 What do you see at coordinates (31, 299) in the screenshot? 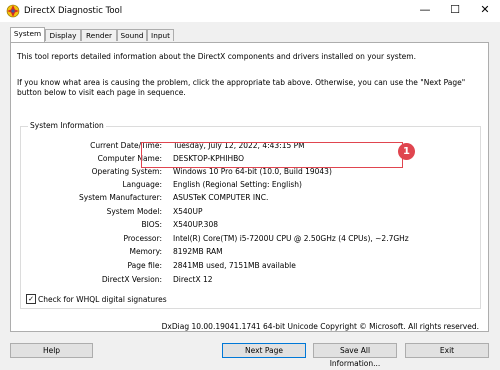
I see `whql-checkbox: ✓` at bounding box center [31, 299].